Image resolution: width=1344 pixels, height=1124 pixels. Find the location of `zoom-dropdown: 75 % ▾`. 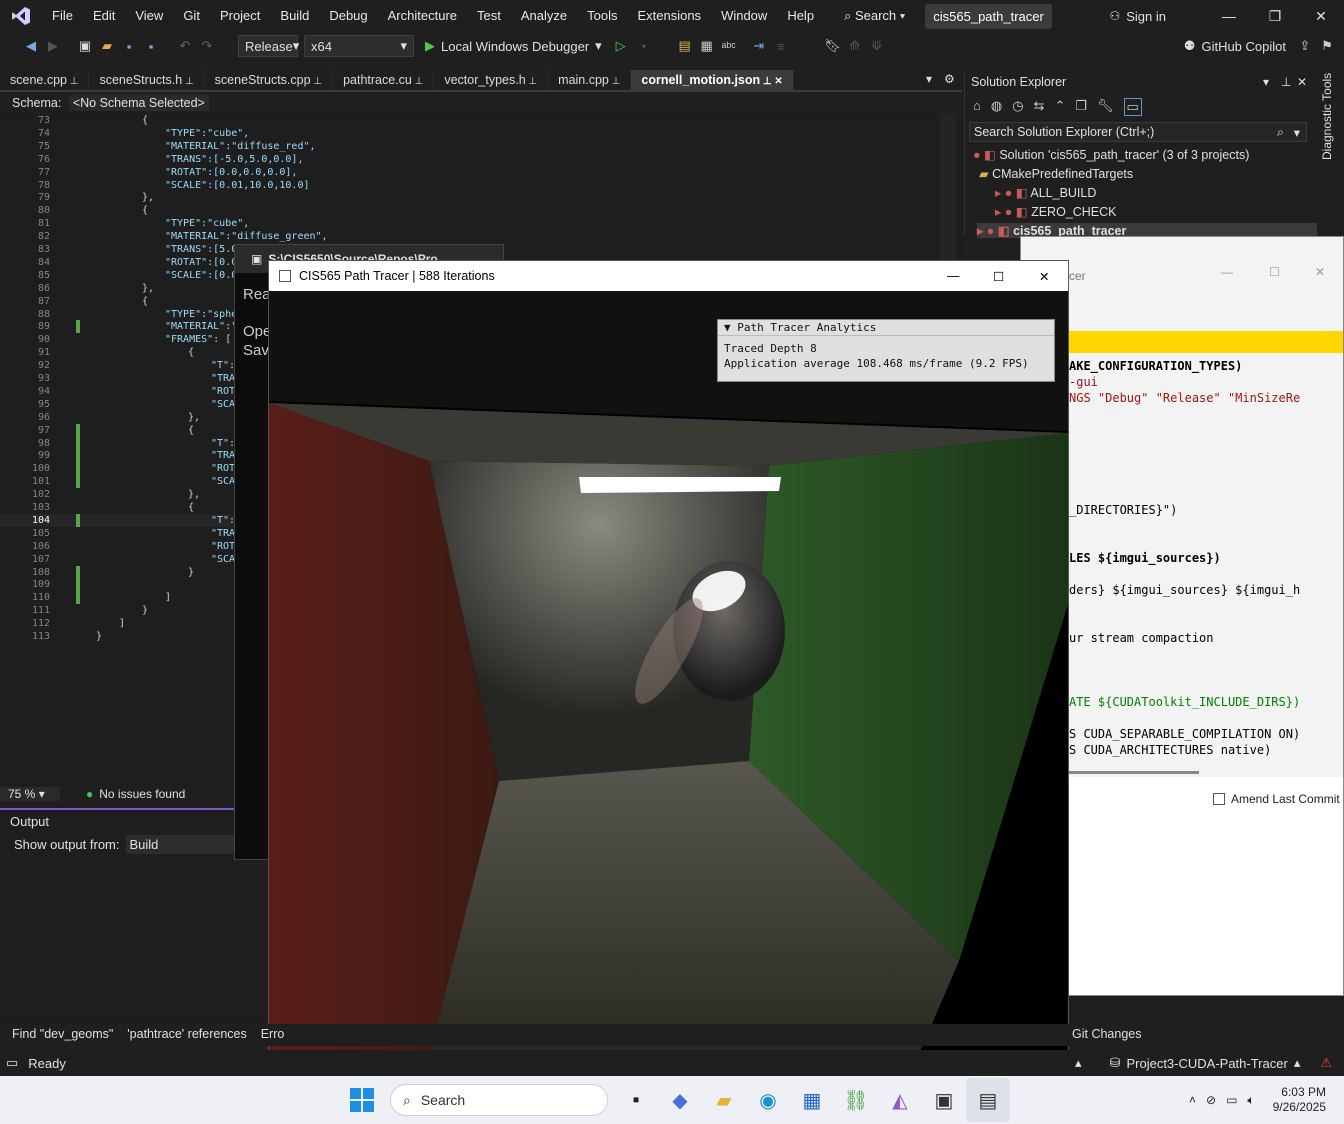

zoom-dropdown: 75 % ▾ is located at coordinates (30, 794).